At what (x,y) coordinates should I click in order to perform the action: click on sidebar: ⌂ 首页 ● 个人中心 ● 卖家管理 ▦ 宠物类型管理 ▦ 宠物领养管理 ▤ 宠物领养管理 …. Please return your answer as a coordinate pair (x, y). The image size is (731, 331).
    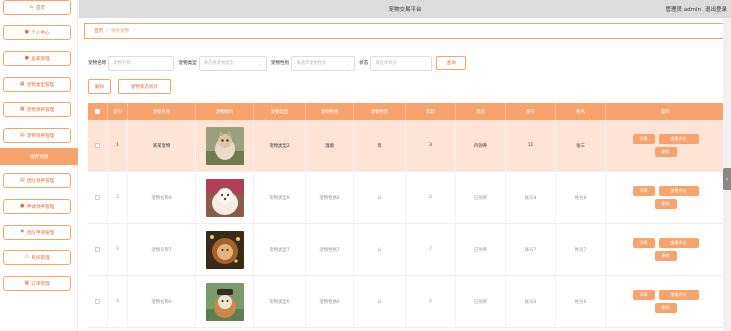
    Looking at the image, I should click on (39, 165).